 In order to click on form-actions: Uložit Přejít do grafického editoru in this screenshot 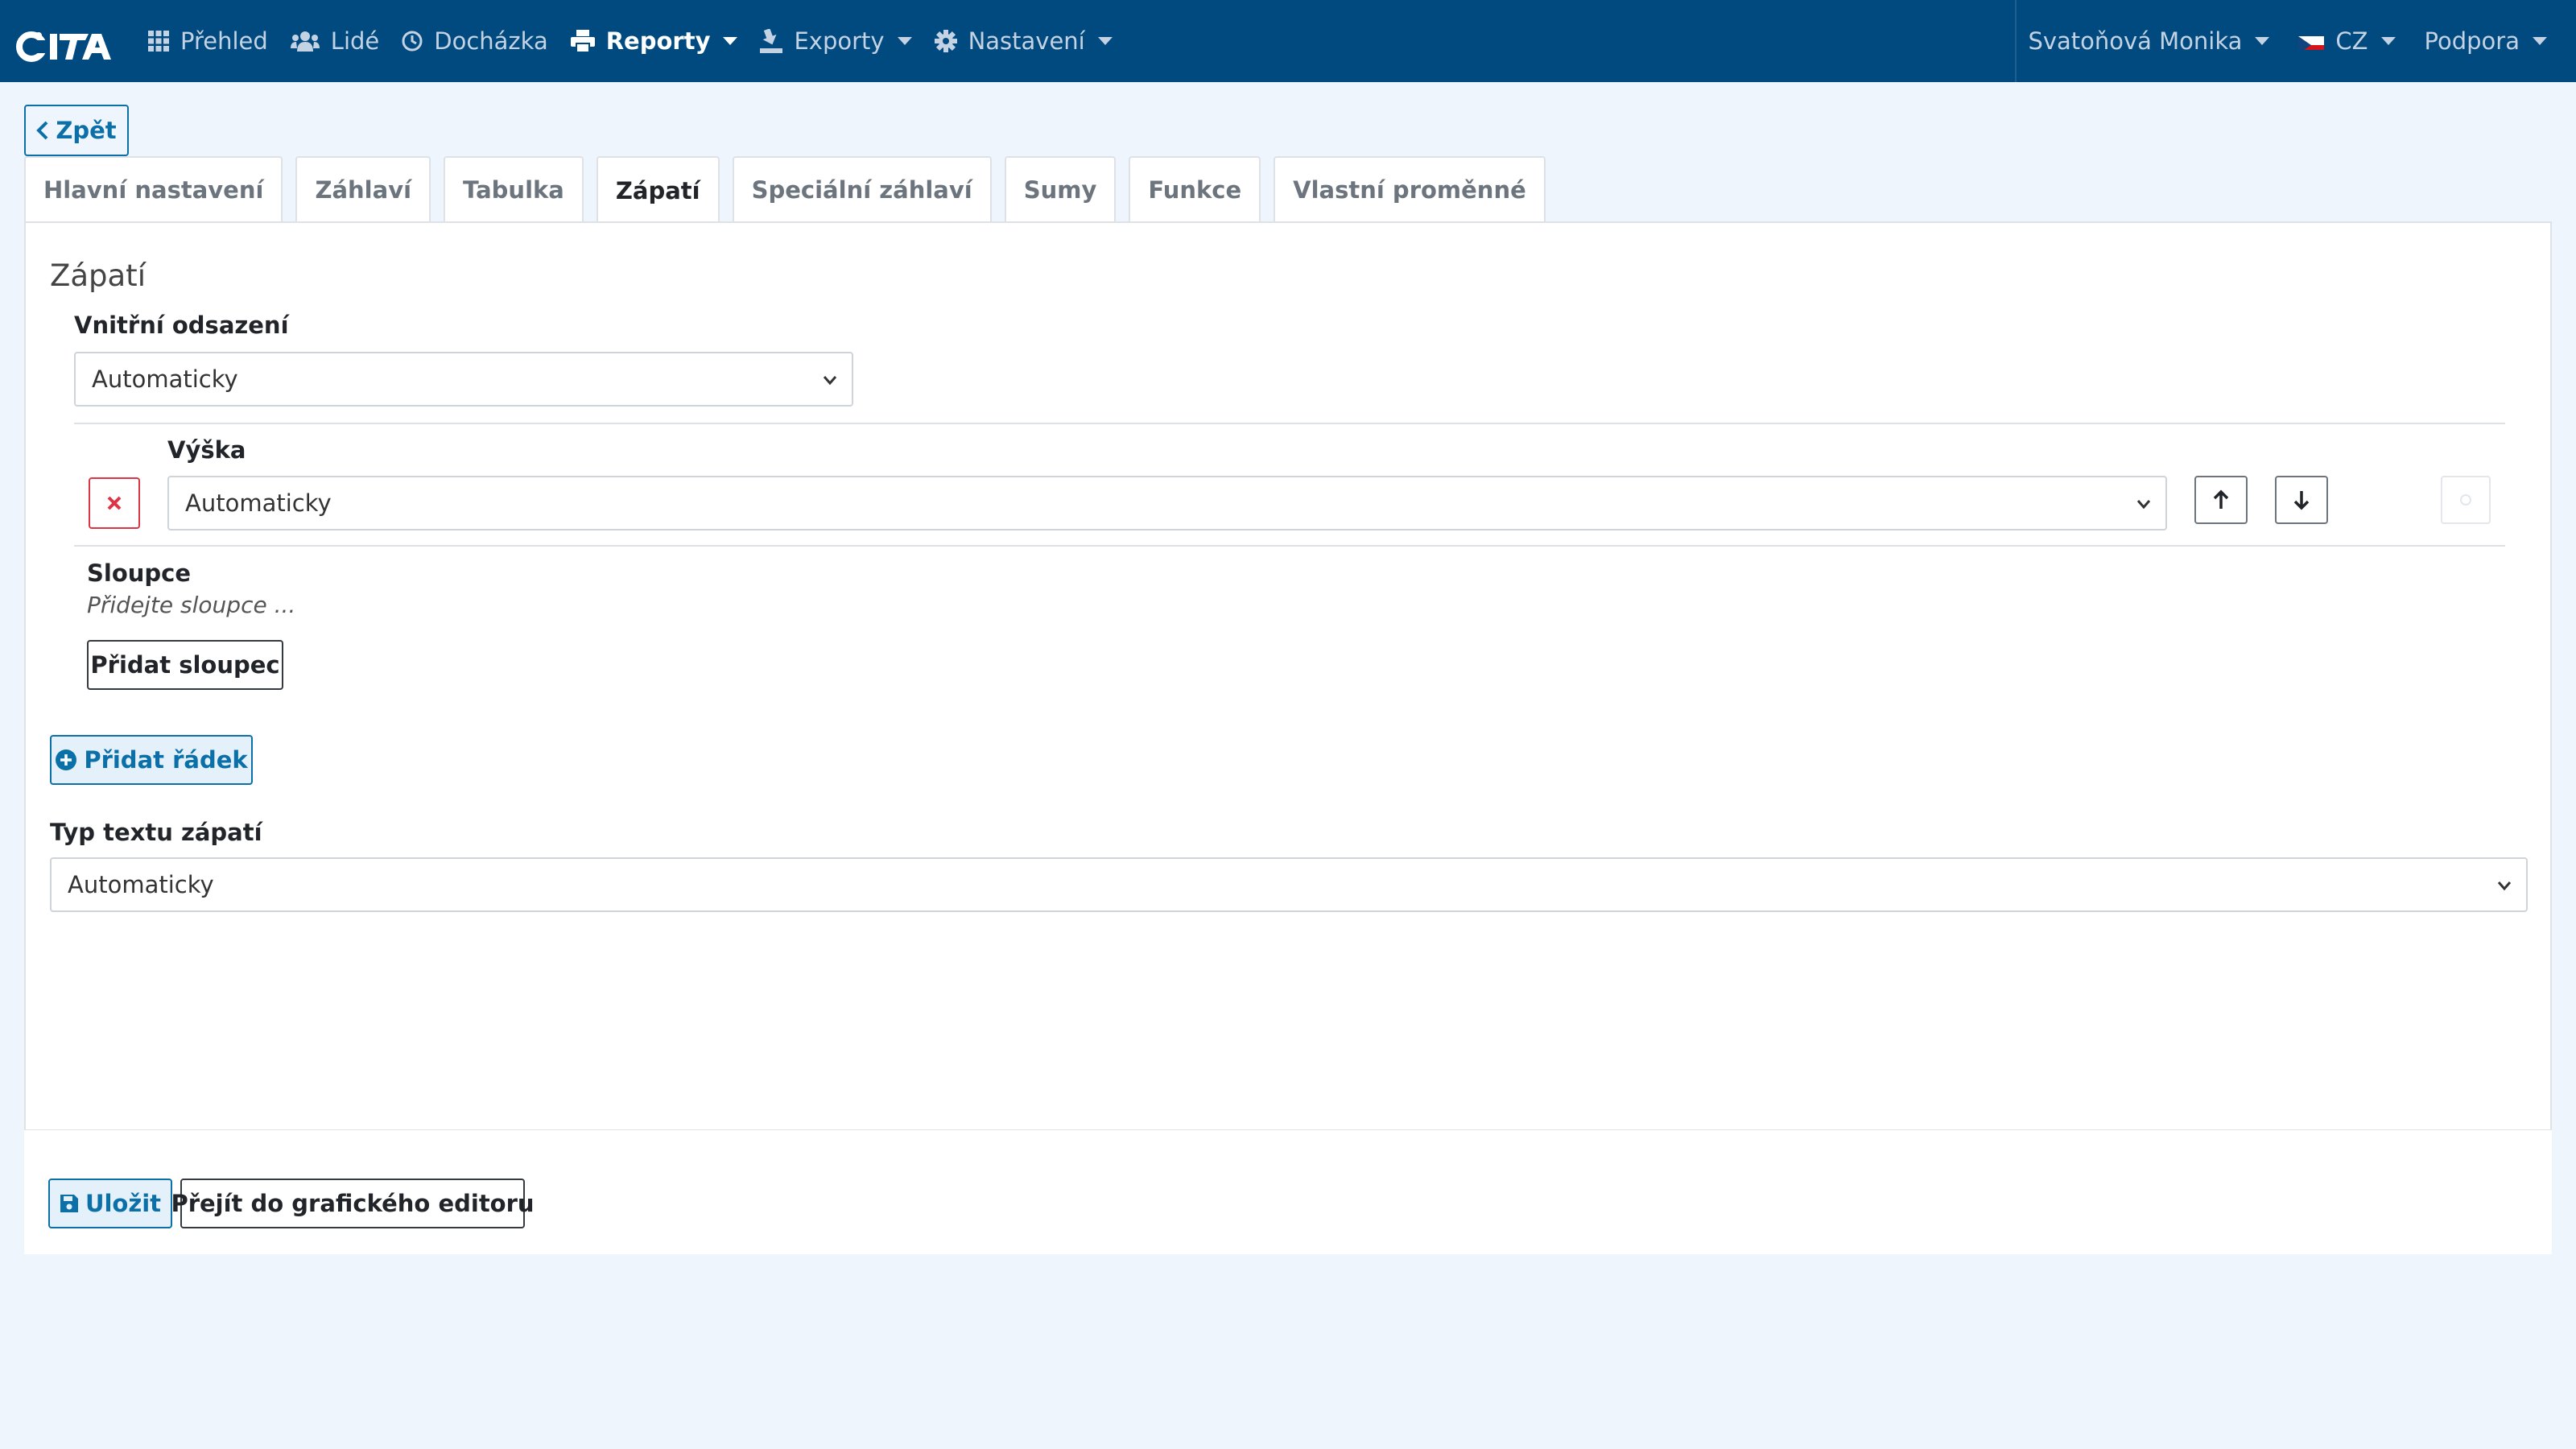, I will do `click(1288, 1192)`.